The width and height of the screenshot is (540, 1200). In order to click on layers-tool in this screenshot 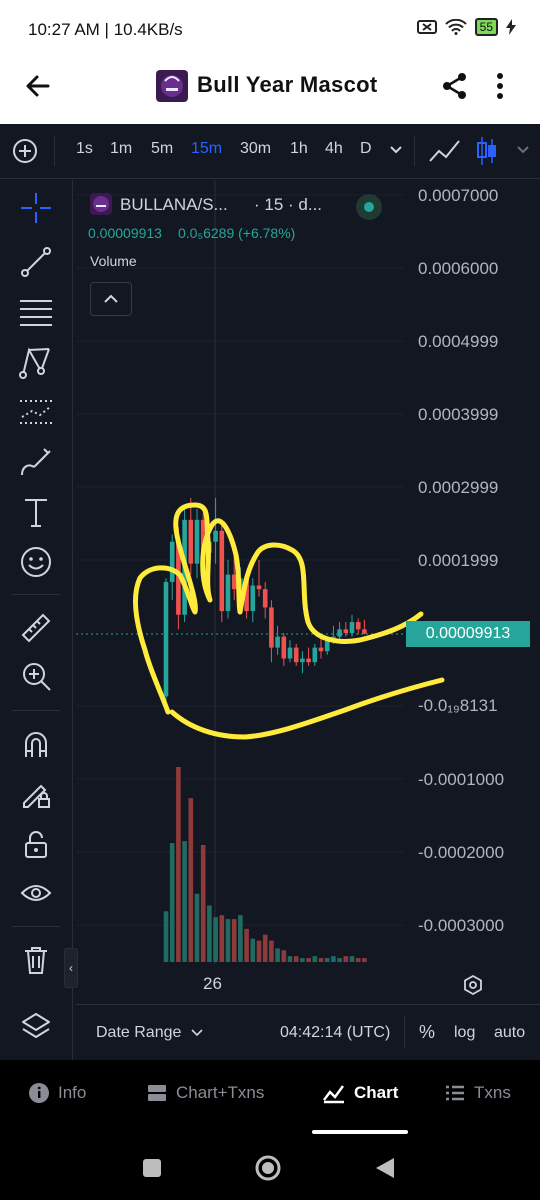, I will do `click(36, 1026)`.